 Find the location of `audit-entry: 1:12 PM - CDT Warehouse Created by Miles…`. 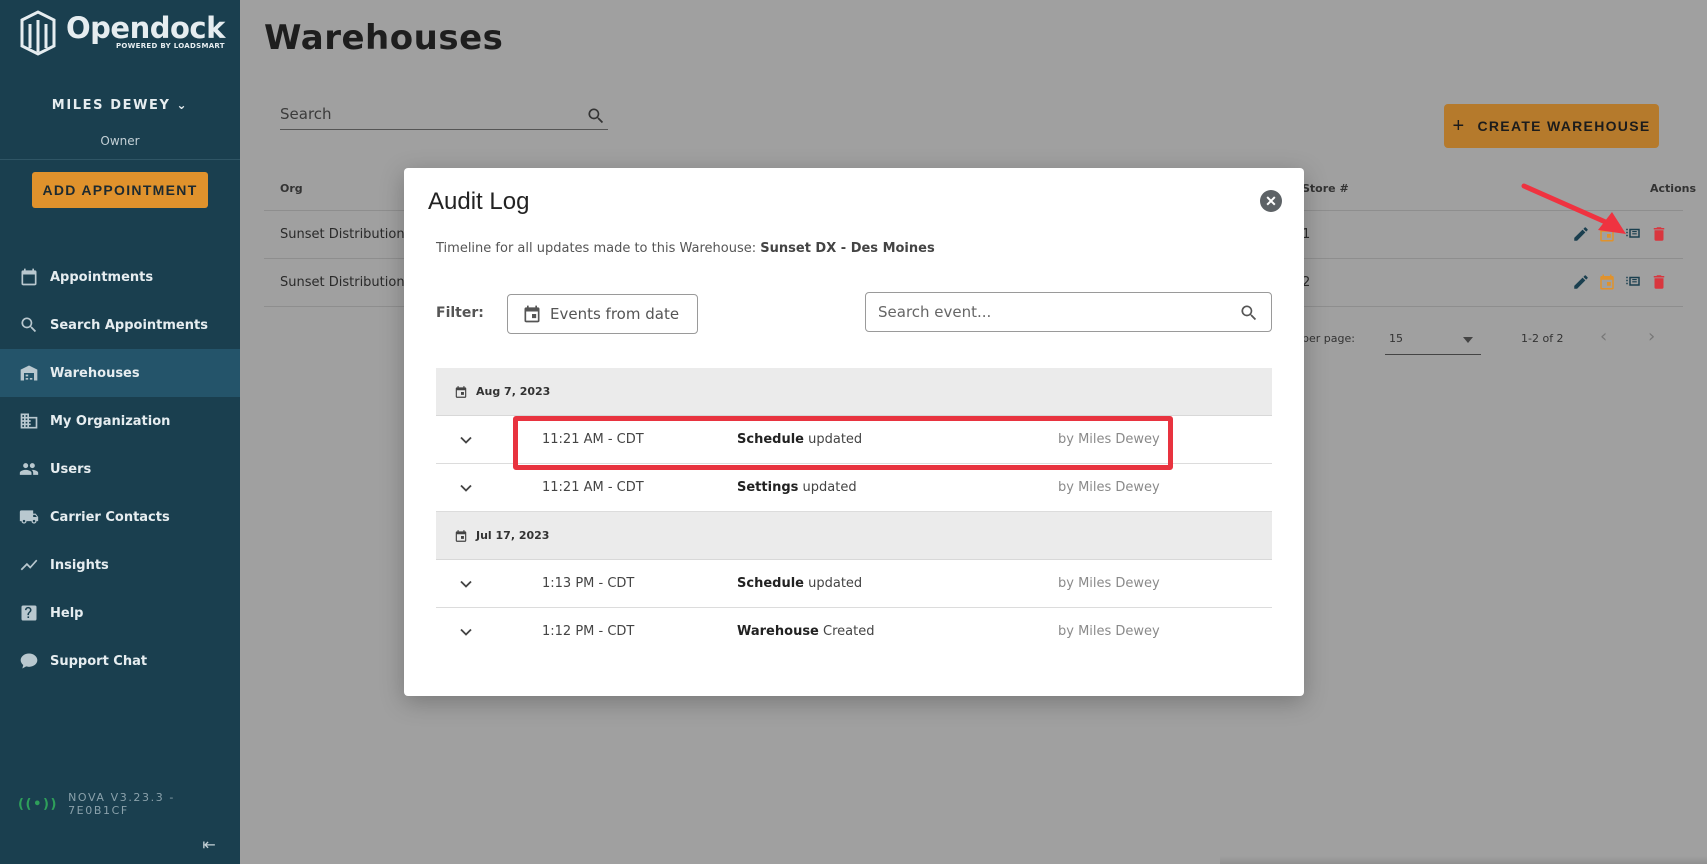

audit-entry: 1:12 PM - CDT Warehouse Created by Miles… is located at coordinates (854, 632).